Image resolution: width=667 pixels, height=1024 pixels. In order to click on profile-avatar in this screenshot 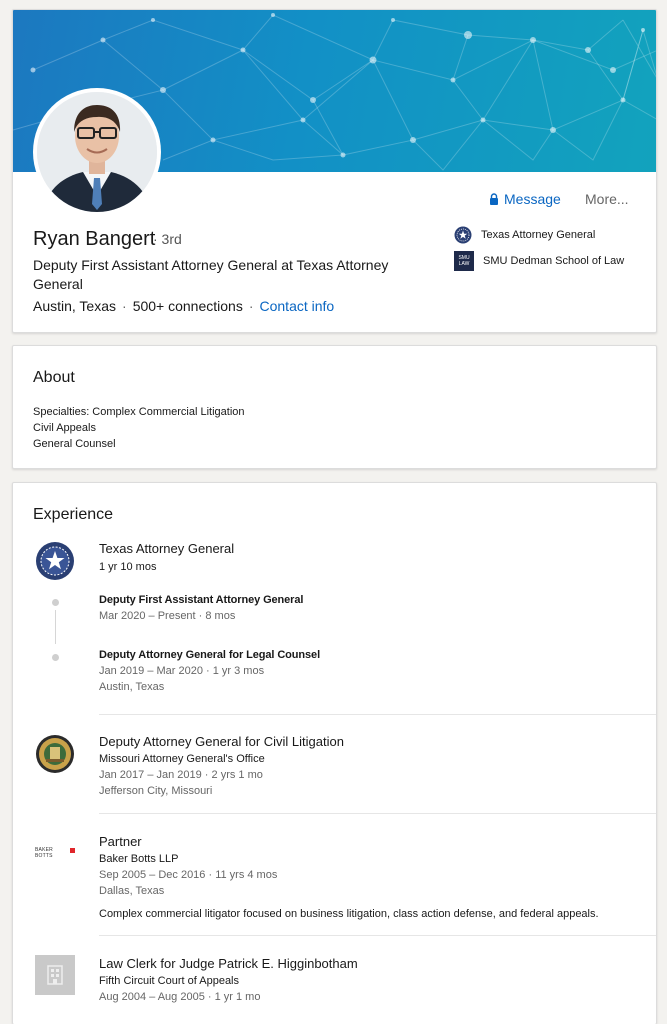, I will do `click(97, 152)`.